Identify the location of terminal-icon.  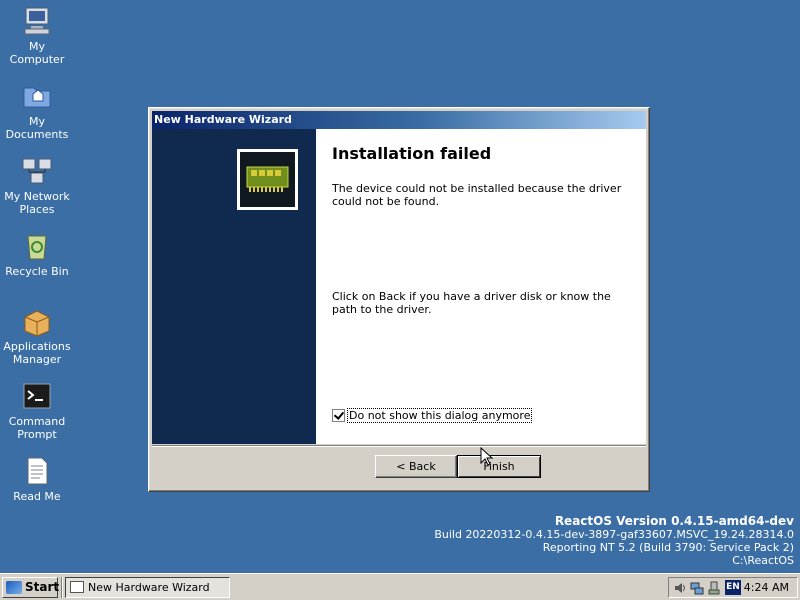
(37, 396).